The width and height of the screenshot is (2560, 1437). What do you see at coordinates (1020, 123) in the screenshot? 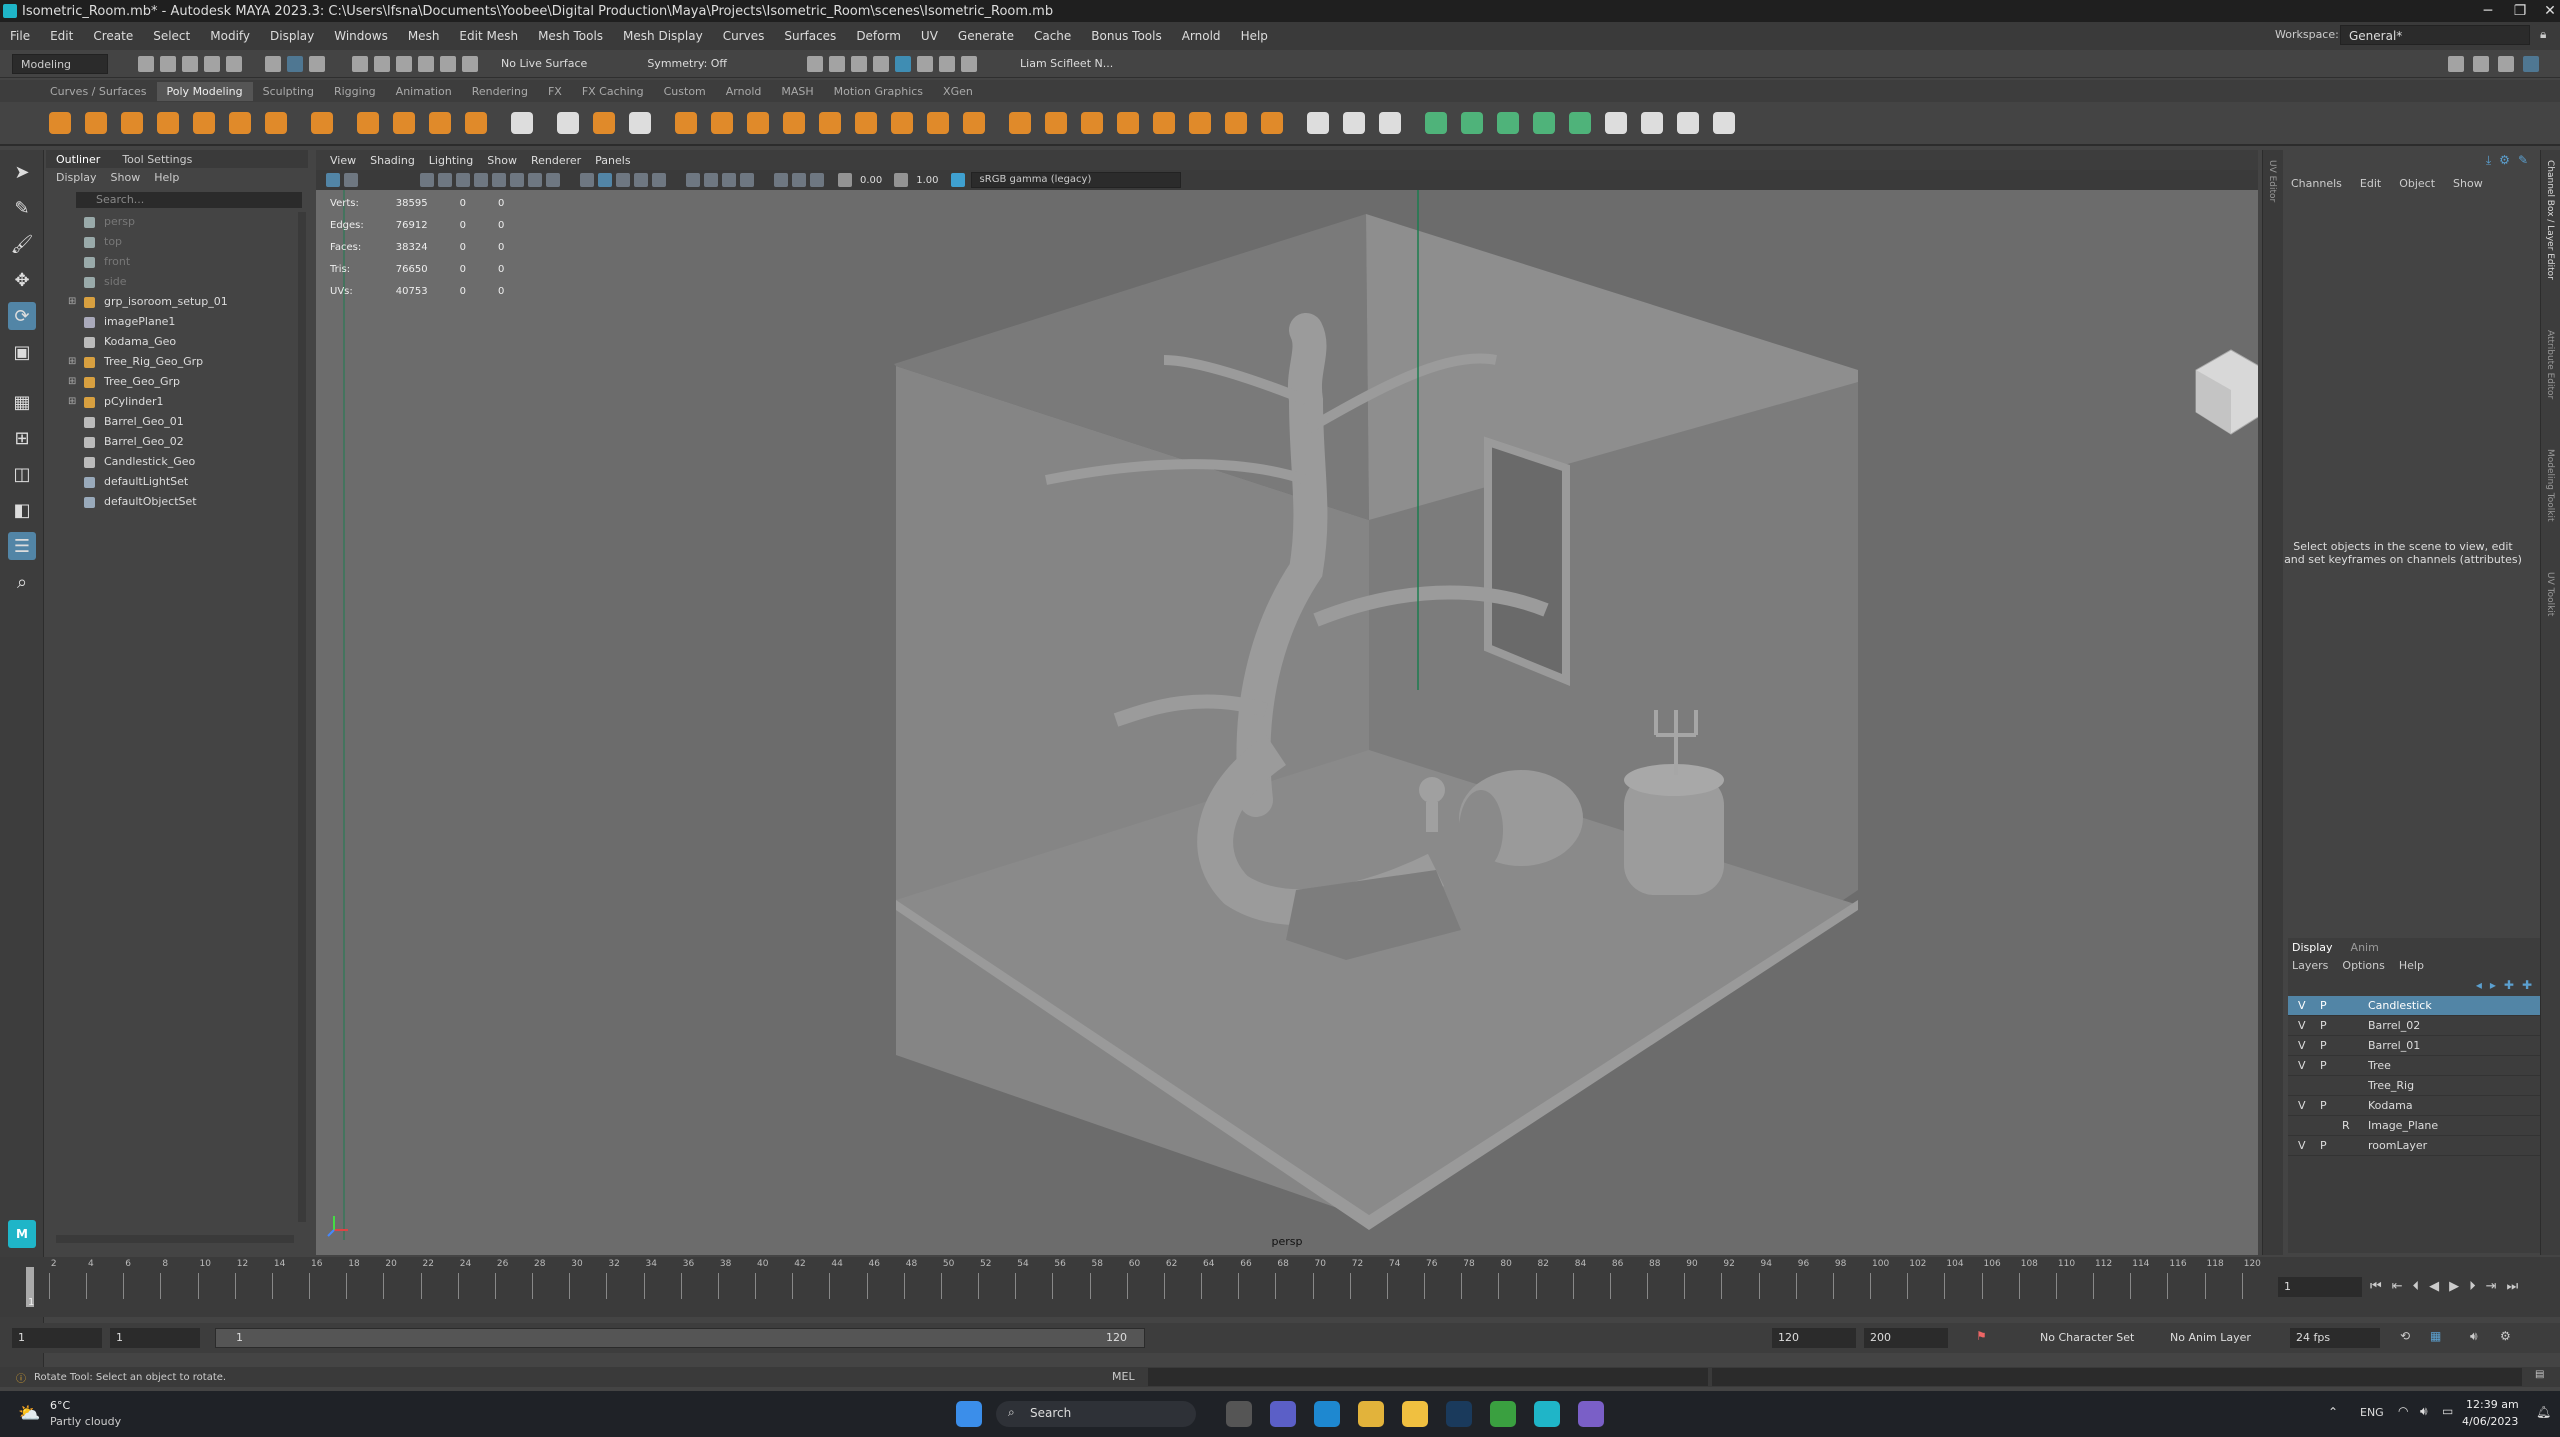
I see `extrude-icon` at bounding box center [1020, 123].